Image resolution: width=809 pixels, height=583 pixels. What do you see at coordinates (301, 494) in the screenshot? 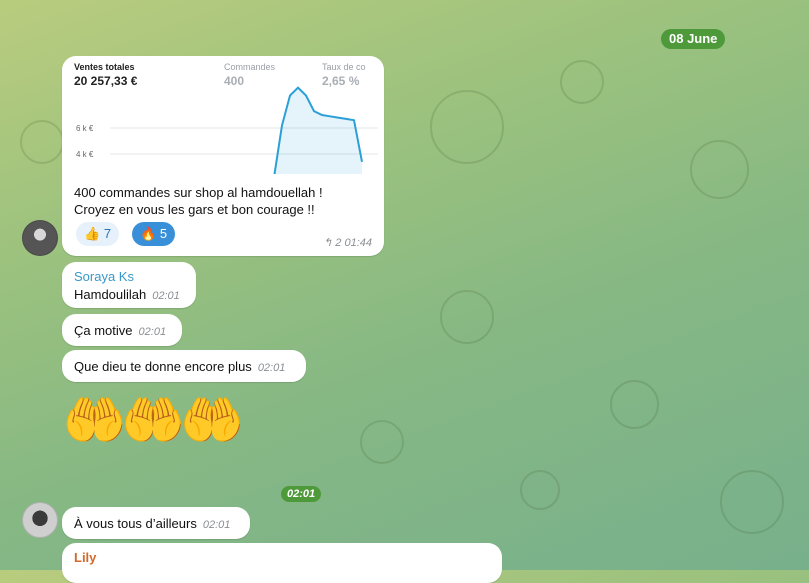
I see `sticker-time: 02:01` at bounding box center [301, 494].